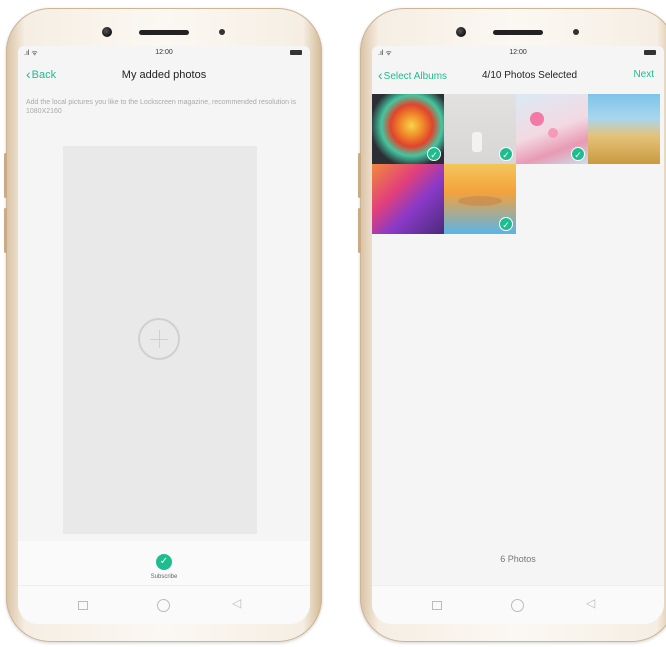 The width and height of the screenshot is (666, 647). Describe the element at coordinates (380, 75) in the screenshot. I see `chevron-left-icon: ‹` at that location.